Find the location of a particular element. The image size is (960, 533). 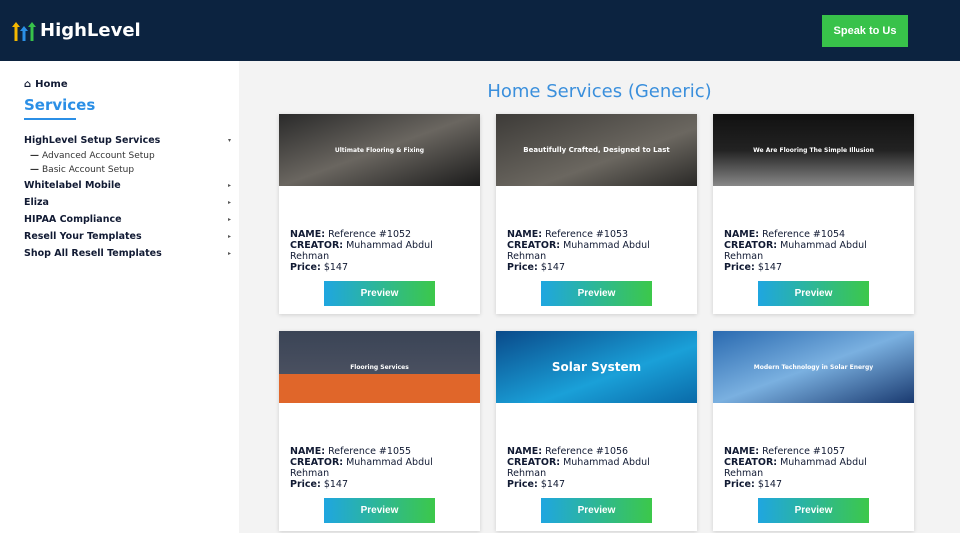

sidebar-item-label: HighLevel Setup Services is located at coordinates (92, 140).